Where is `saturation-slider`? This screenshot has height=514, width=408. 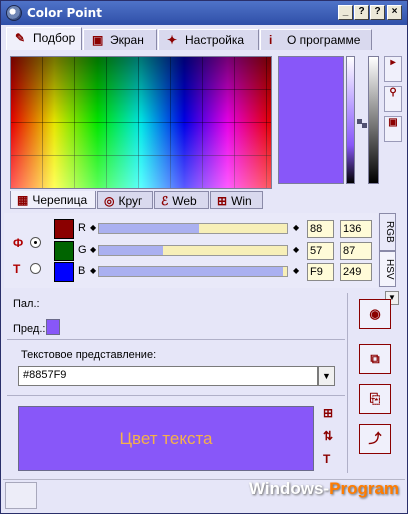
saturation-slider is located at coordinates (373, 120).